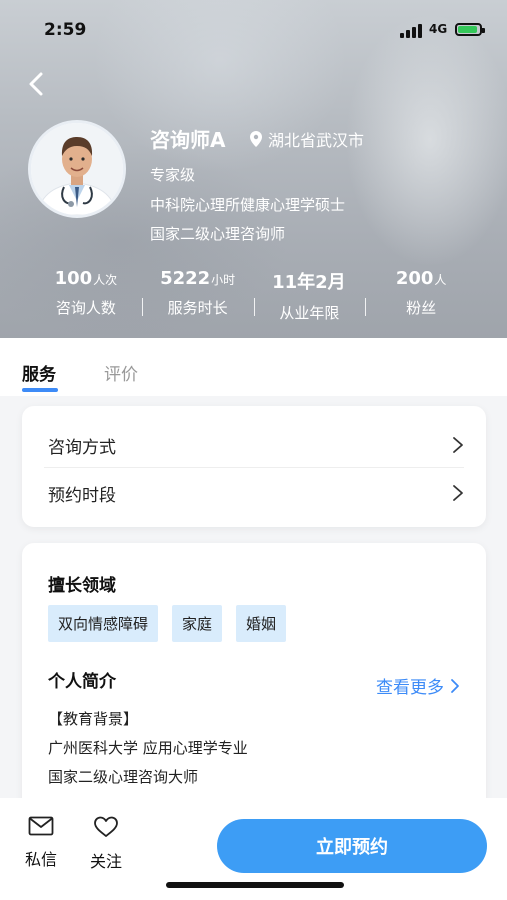 The image size is (507, 900). Describe the element at coordinates (121, 372) in the screenshot. I see `tab-review: 评价` at that location.